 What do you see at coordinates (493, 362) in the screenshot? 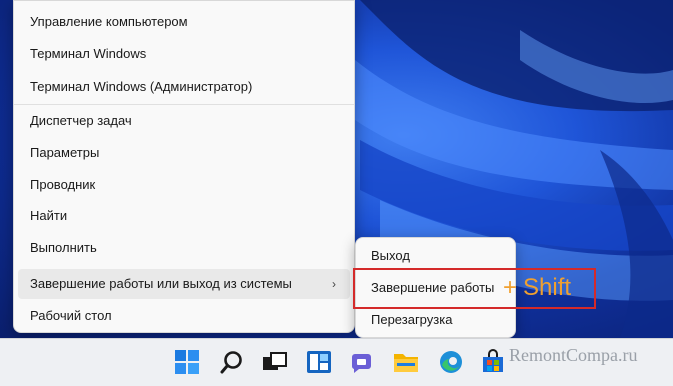
I see `store-icon` at bounding box center [493, 362].